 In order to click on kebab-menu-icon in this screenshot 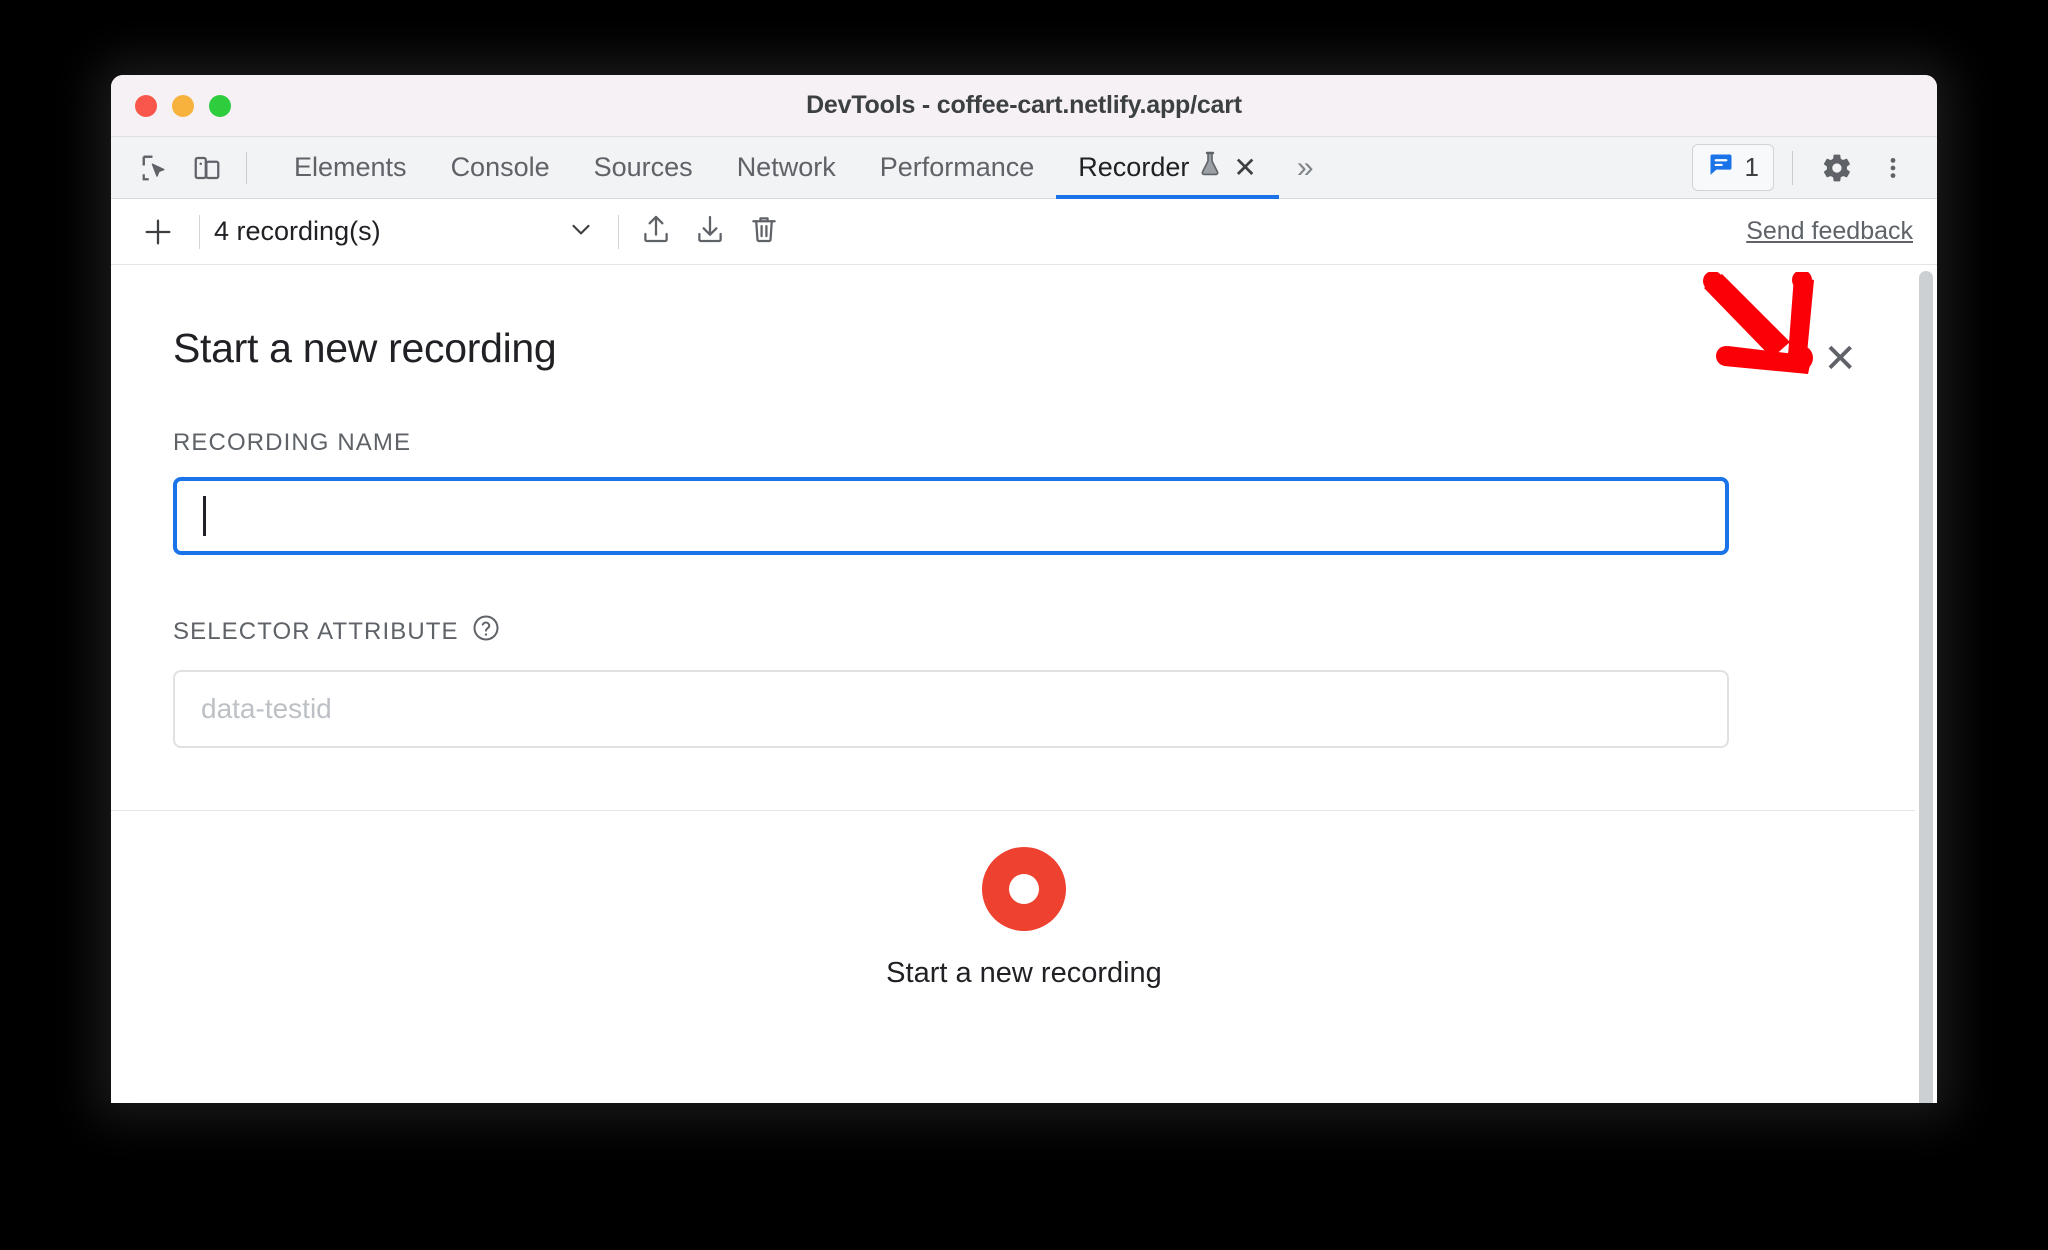, I will do `click(1893, 168)`.